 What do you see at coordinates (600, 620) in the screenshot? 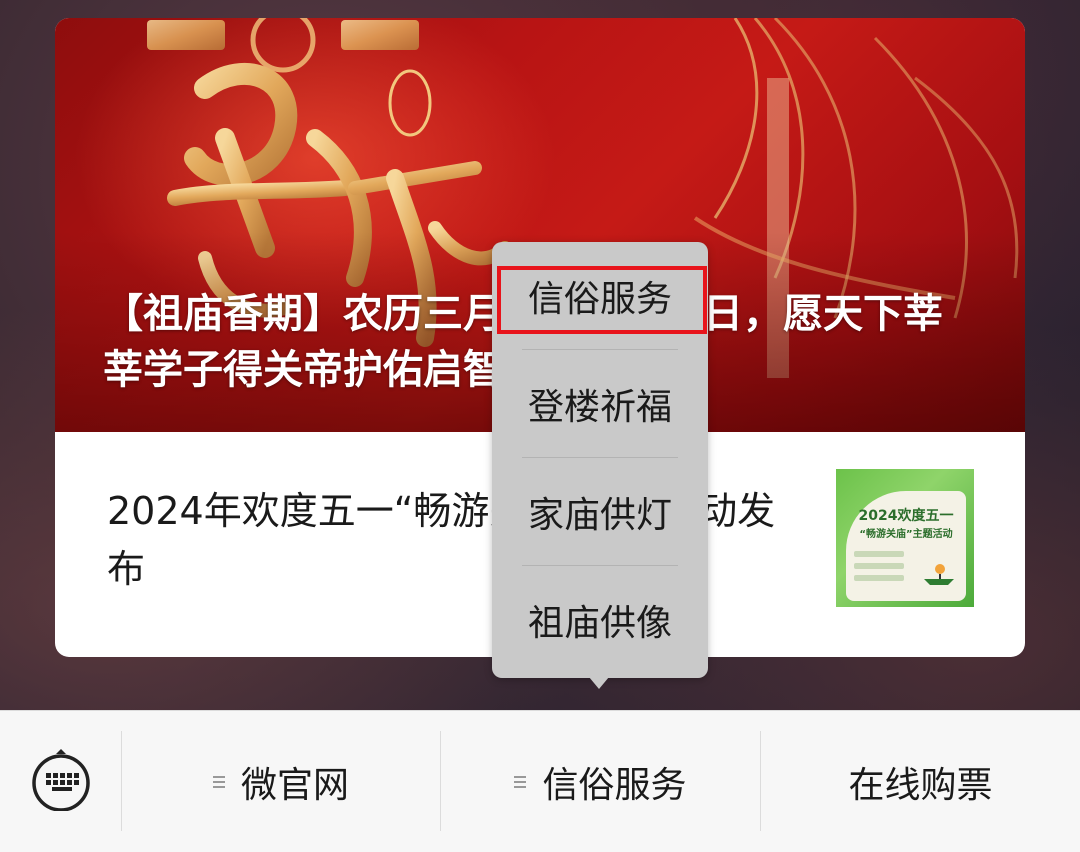
I see `submenu-item-zumiao-gongxiang: 祖庙供像` at bounding box center [600, 620].